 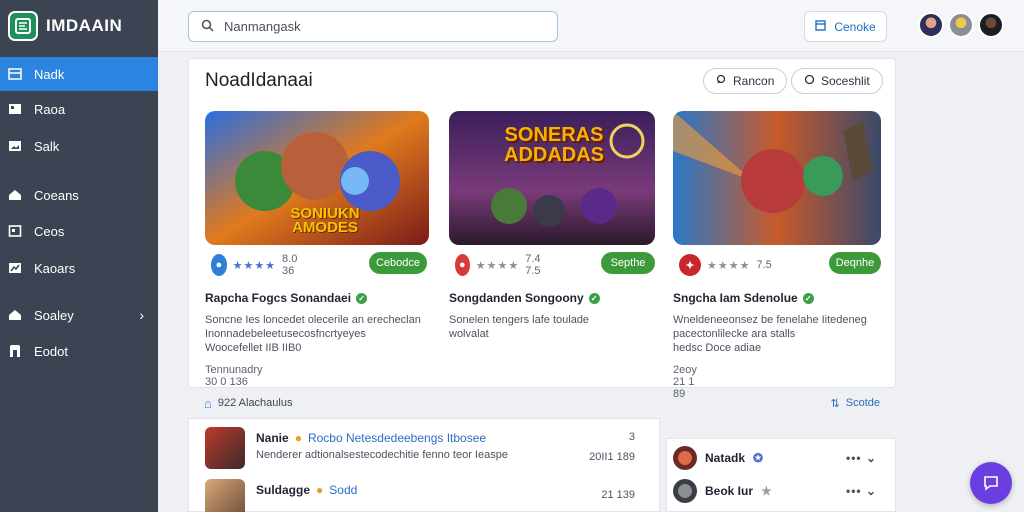 What do you see at coordinates (79, 315) in the screenshot?
I see `sidebar-item-soaley: Soaley ›` at bounding box center [79, 315].